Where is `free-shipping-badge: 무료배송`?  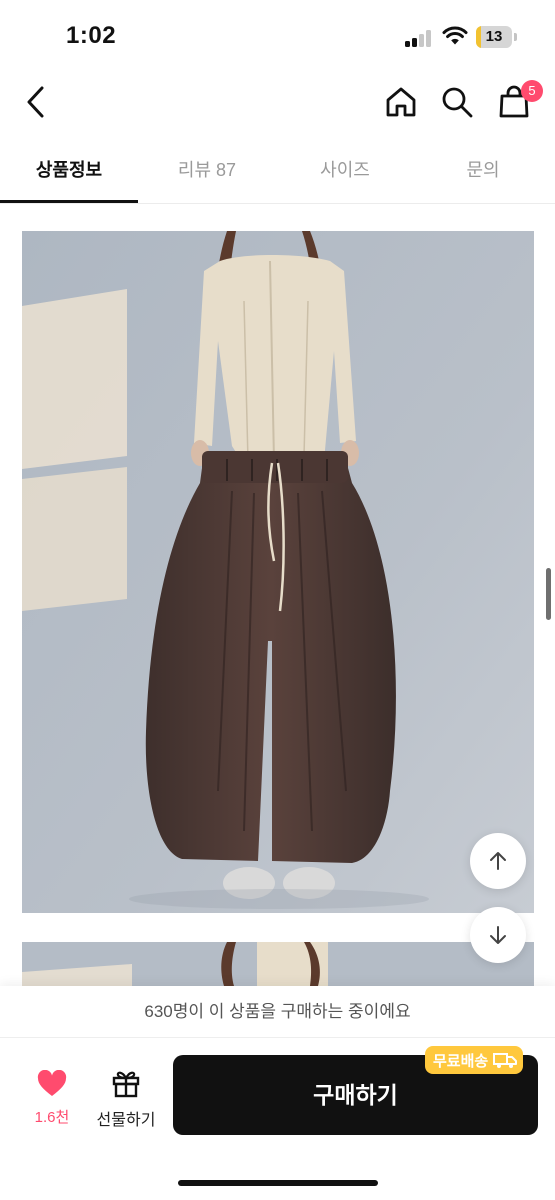
free-shipping-badge: 무료배송 is located at coordinates (474, 1060).